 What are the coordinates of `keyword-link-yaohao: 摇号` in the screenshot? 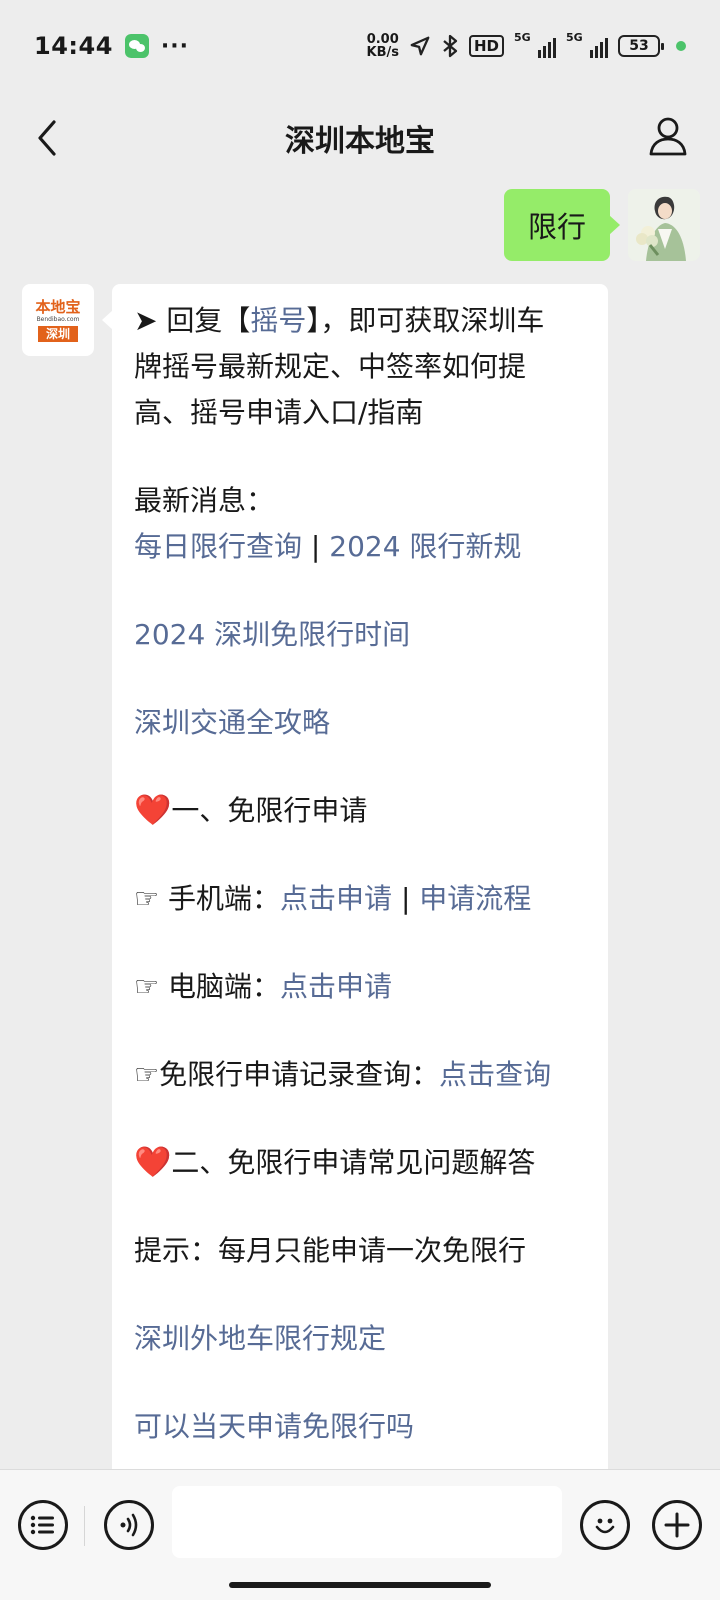 It's located at (278, 320).